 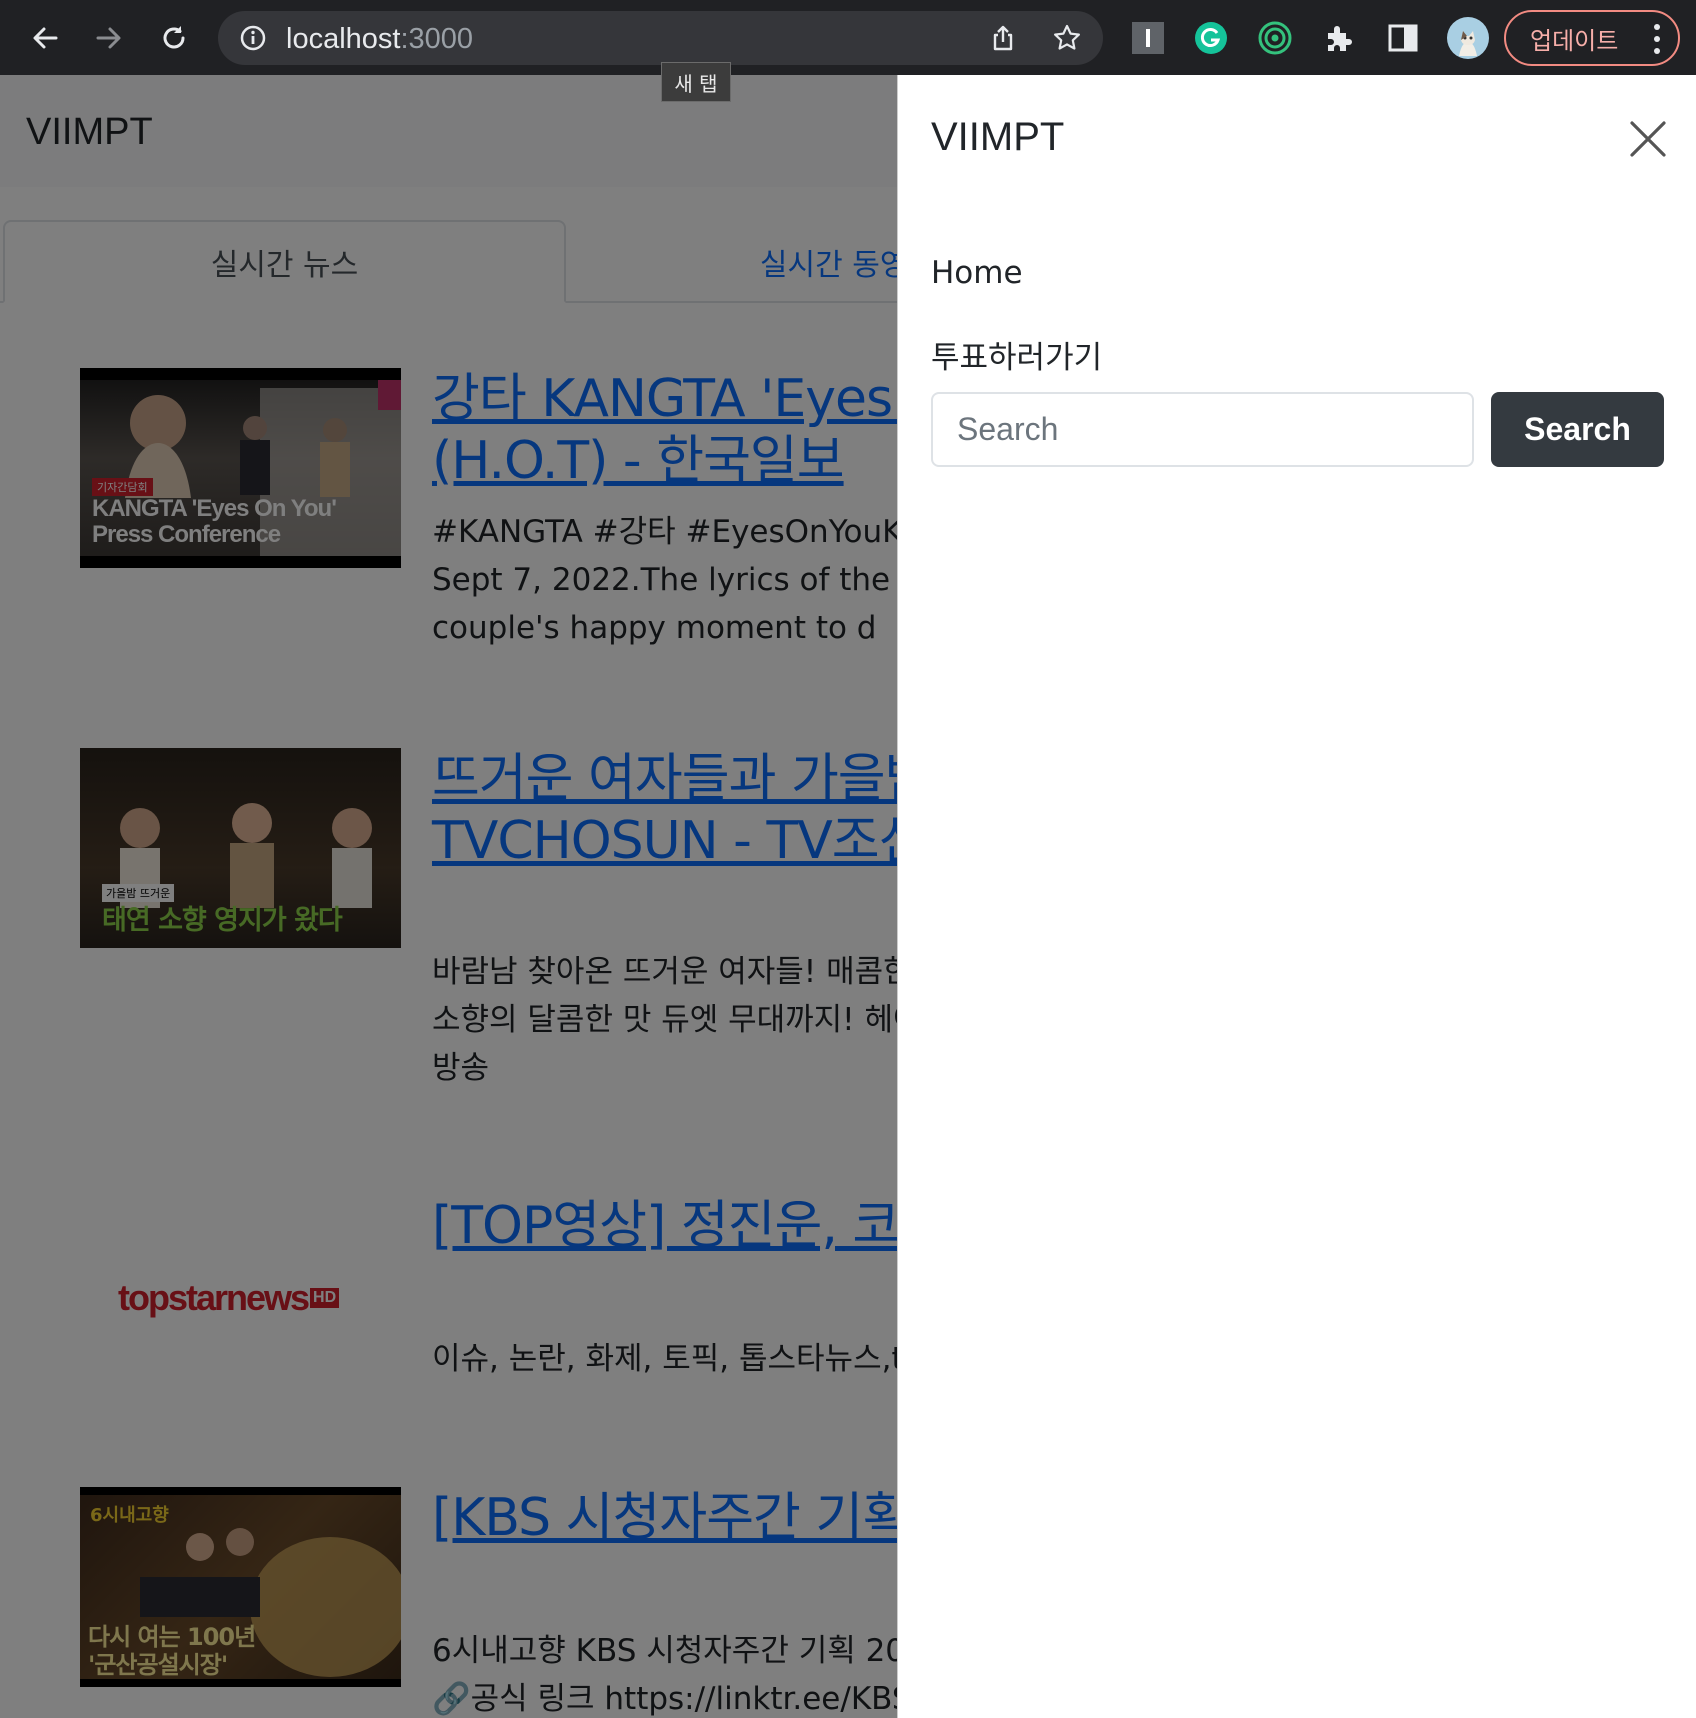 What do you see at coordinates (174, 38) in the screenshot?
I see `reload-button` at bounding box center [174, 38].